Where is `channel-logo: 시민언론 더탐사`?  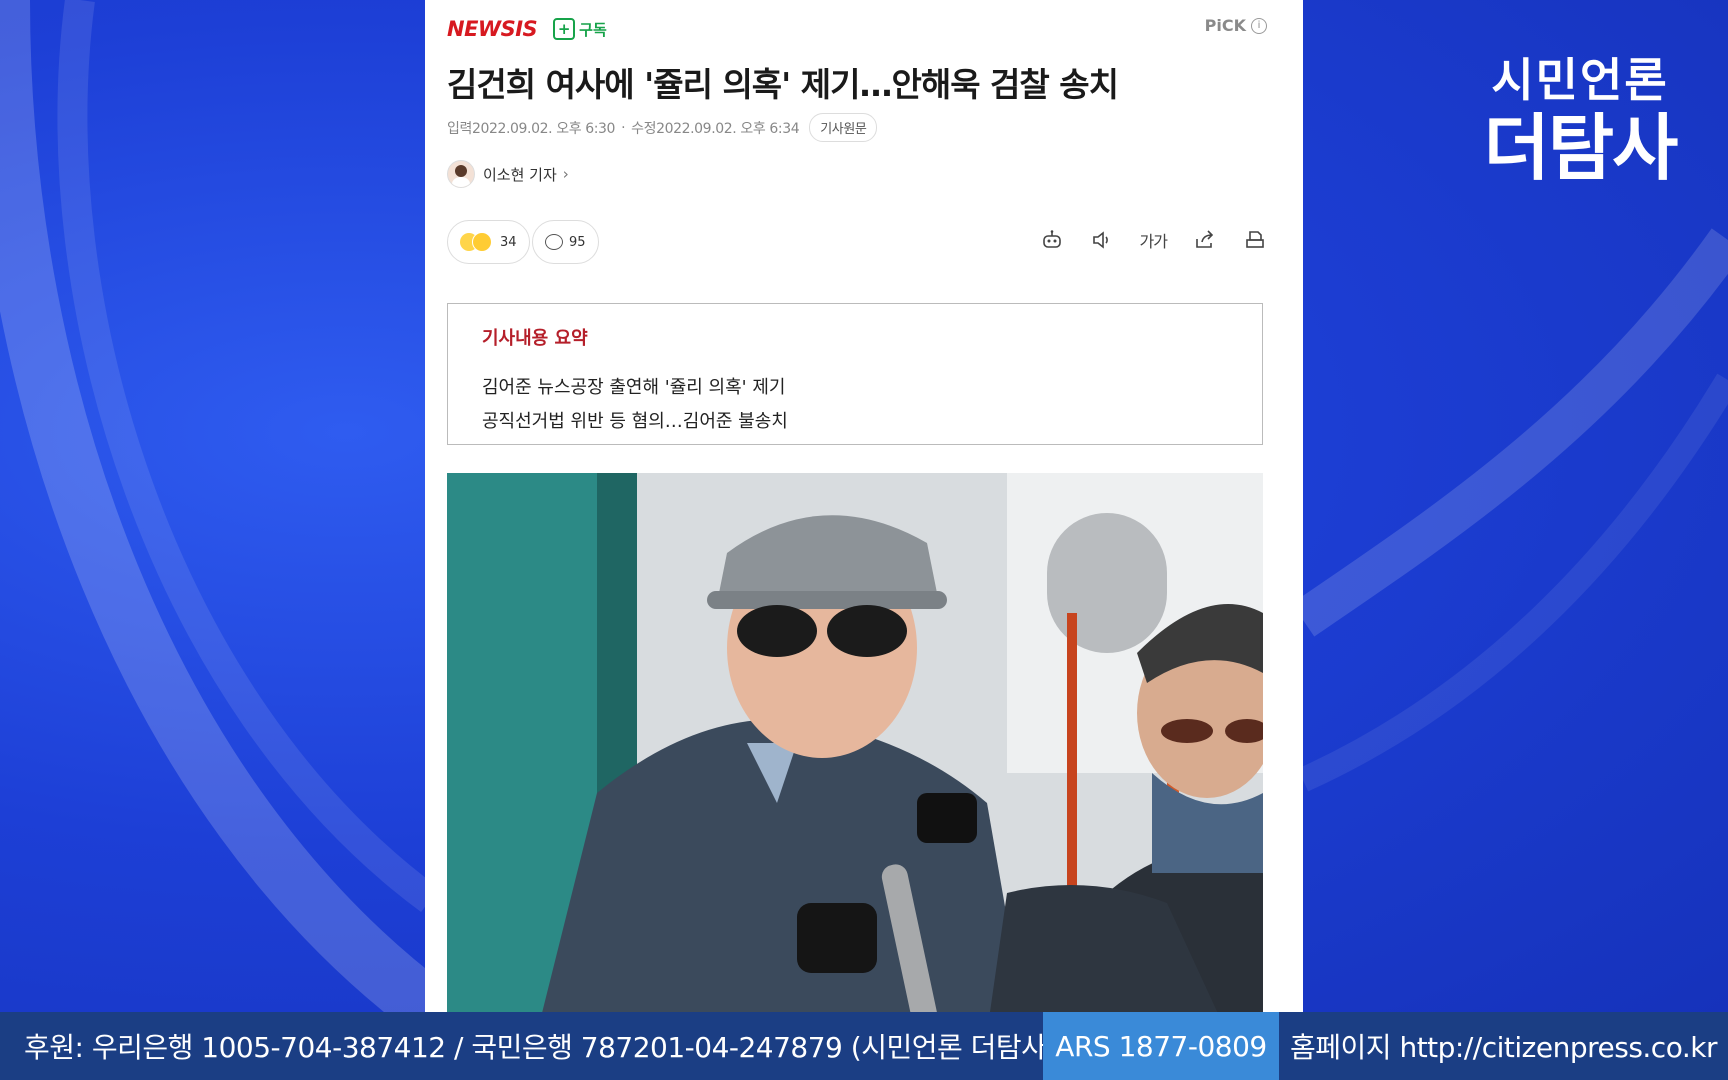
channel-logo: 시민언론 더탐사 is located at coordinates (1580, 120).